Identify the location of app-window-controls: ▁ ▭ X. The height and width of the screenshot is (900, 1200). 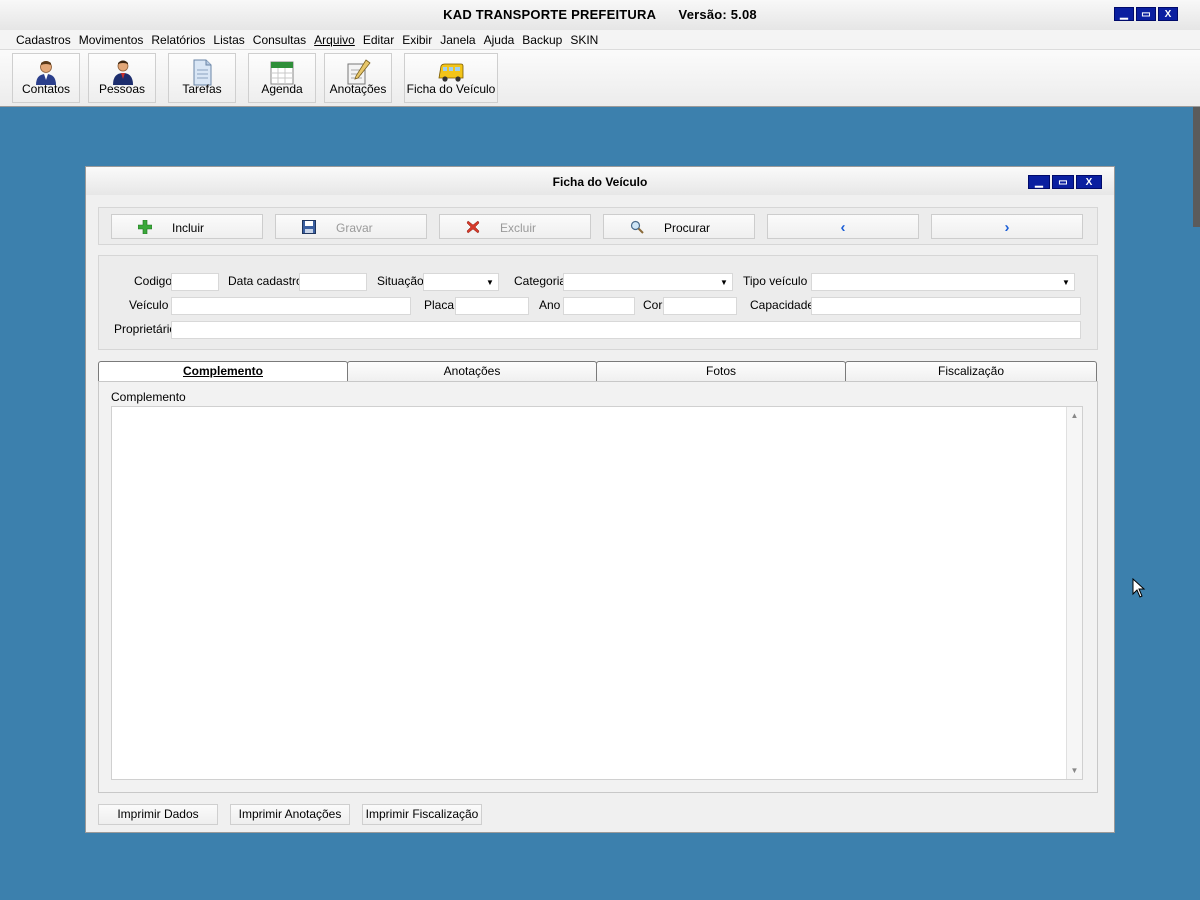
(1146, 14).